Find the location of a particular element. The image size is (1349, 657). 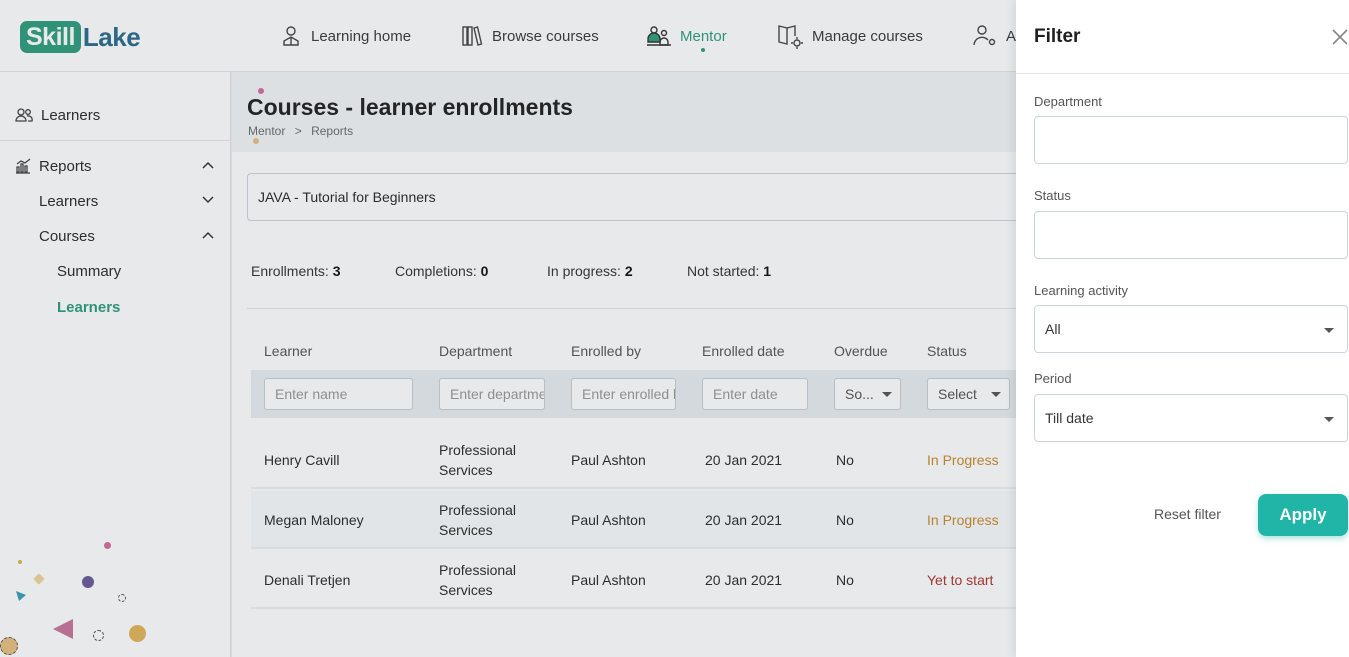

period-label: Period is located at coordinates (1053, 378).